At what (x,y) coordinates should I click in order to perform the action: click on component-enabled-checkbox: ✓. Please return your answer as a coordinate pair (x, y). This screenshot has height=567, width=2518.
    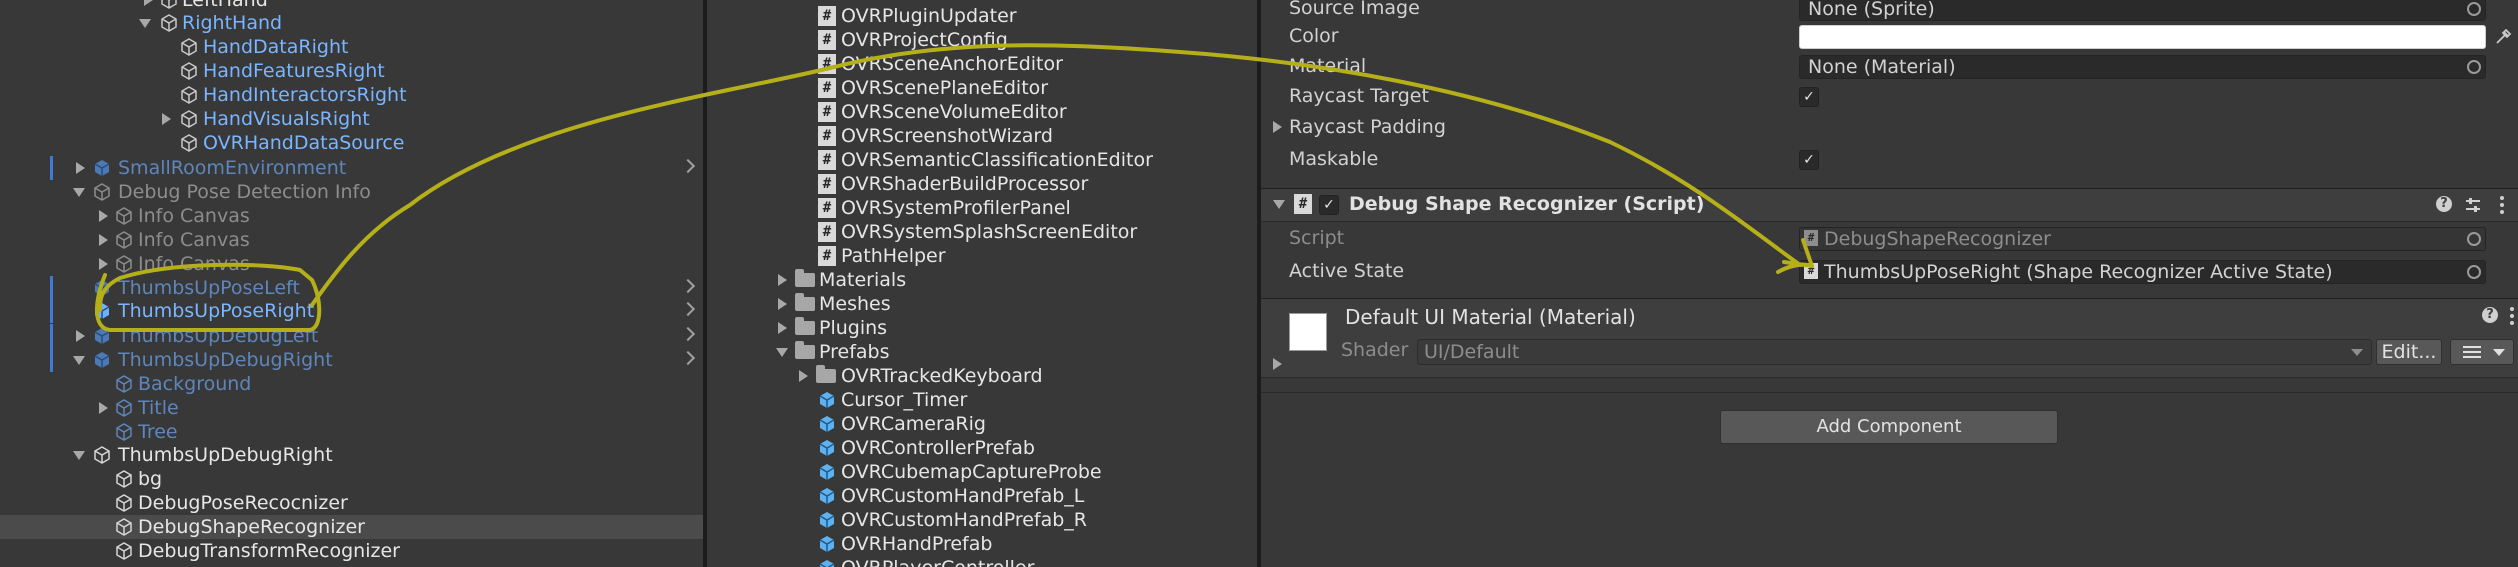
    Looking at the image, I should click on (1329, 205).